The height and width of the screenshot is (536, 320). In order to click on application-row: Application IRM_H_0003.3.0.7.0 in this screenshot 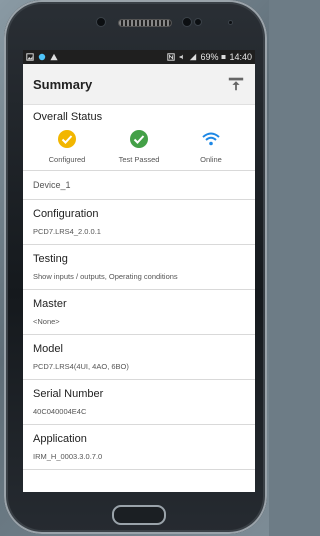, I will do `click(139, 447)`.